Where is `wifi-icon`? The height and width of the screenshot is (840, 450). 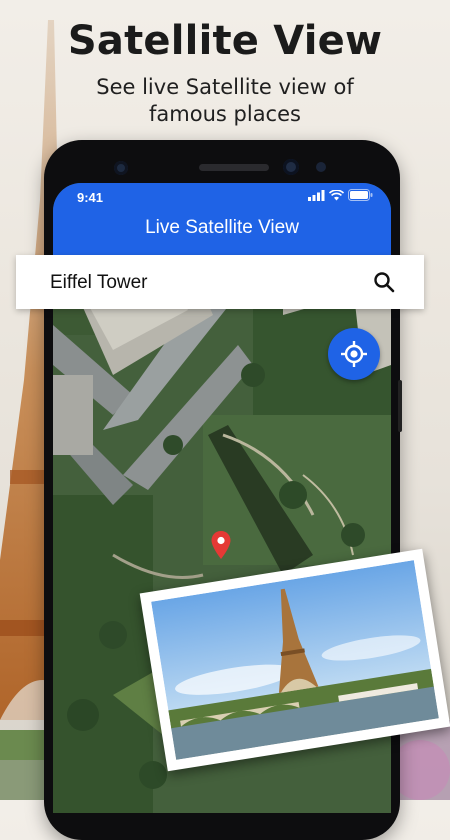
wifi-icon is located at coordinates (336, 194).